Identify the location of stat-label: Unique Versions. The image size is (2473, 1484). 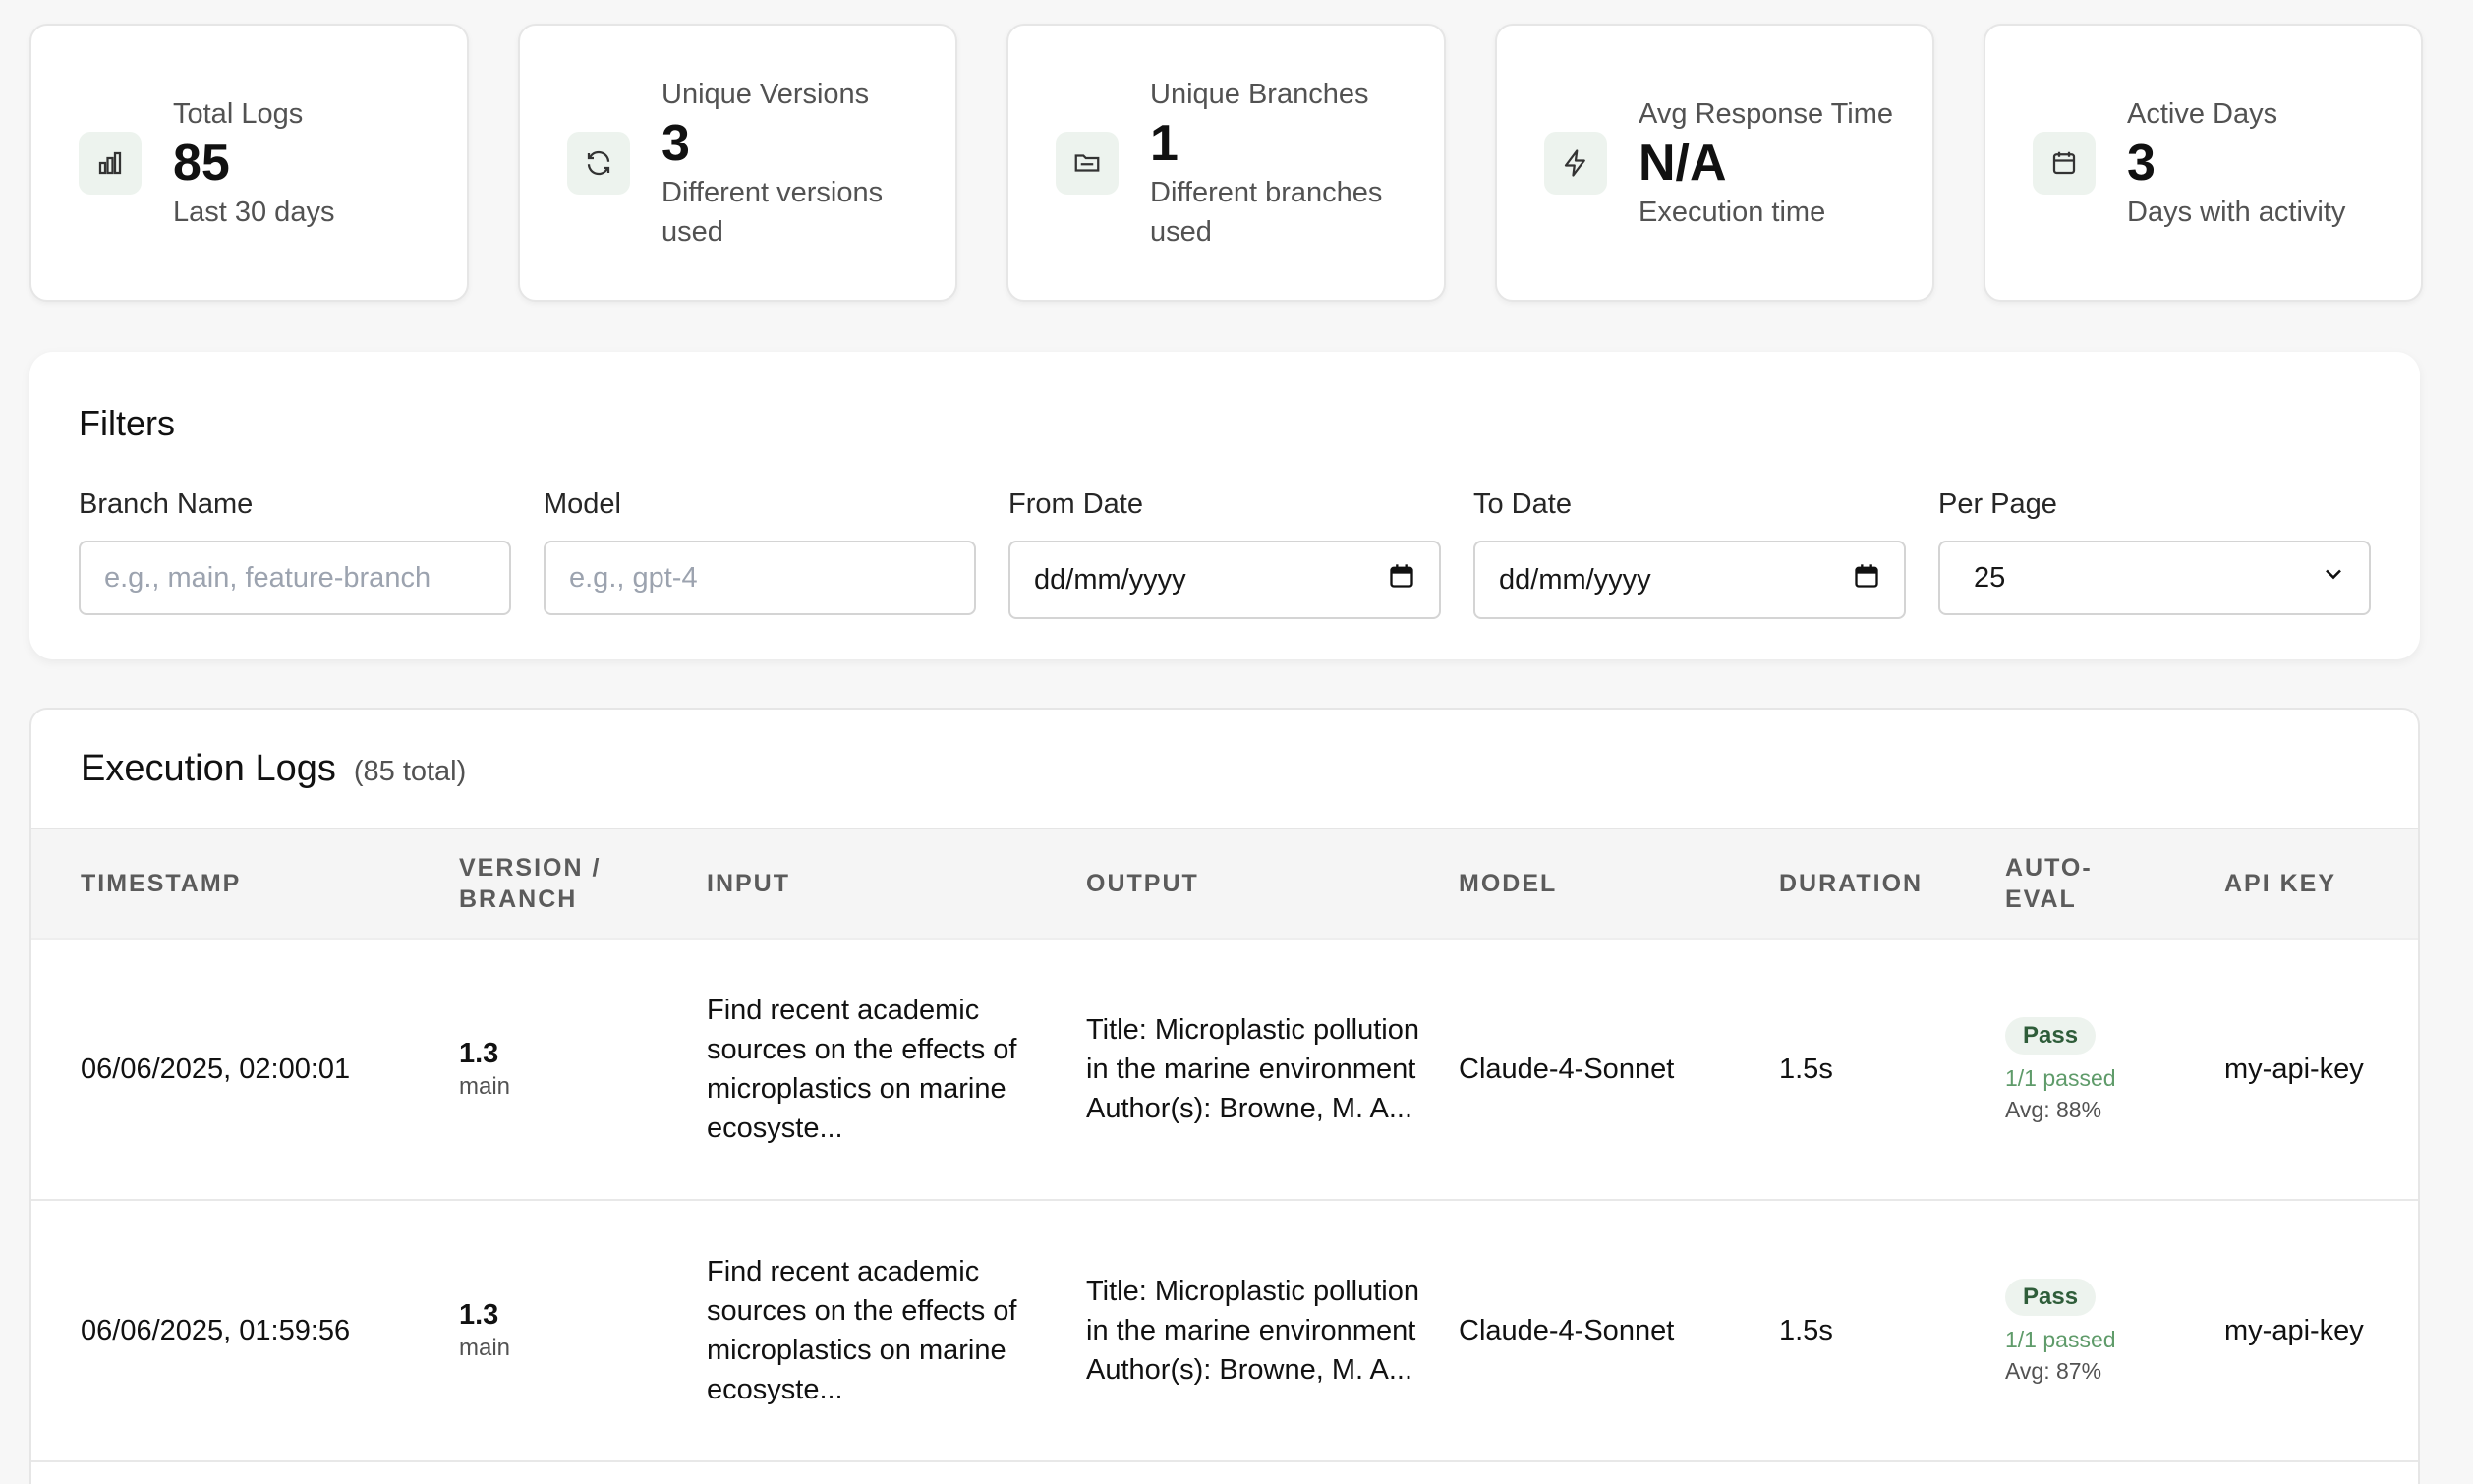
(765, 94).